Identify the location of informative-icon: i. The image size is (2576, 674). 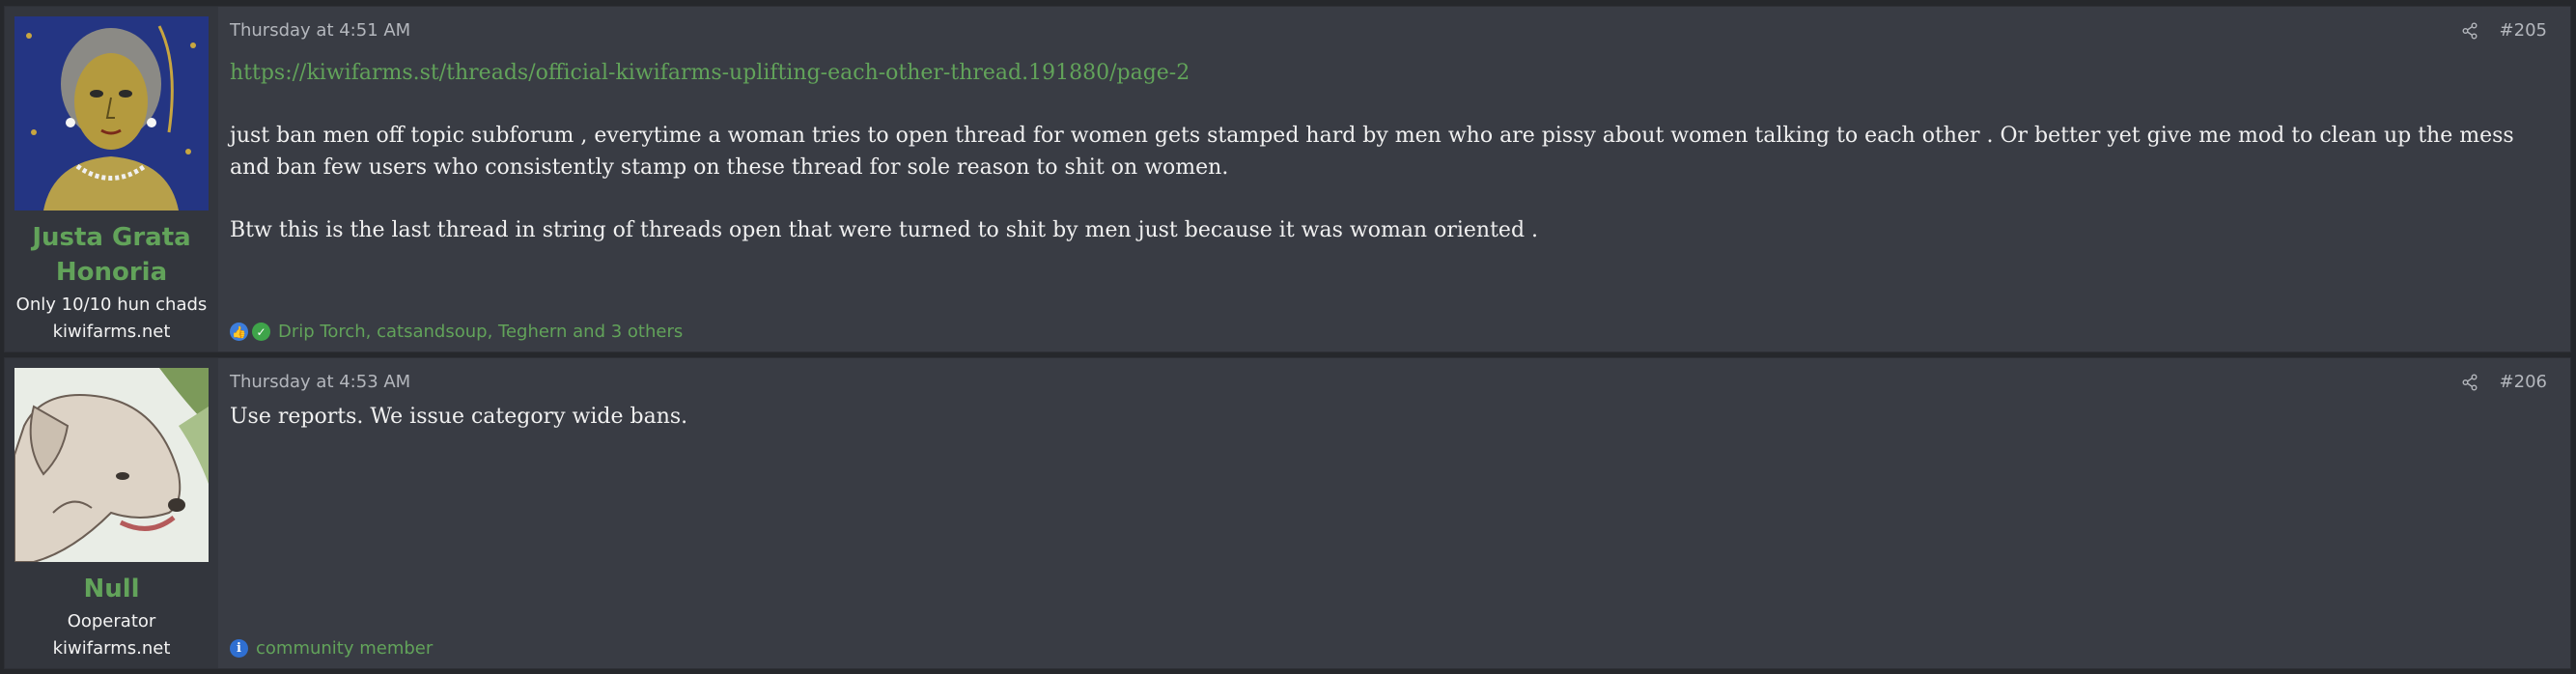
(239, 648).